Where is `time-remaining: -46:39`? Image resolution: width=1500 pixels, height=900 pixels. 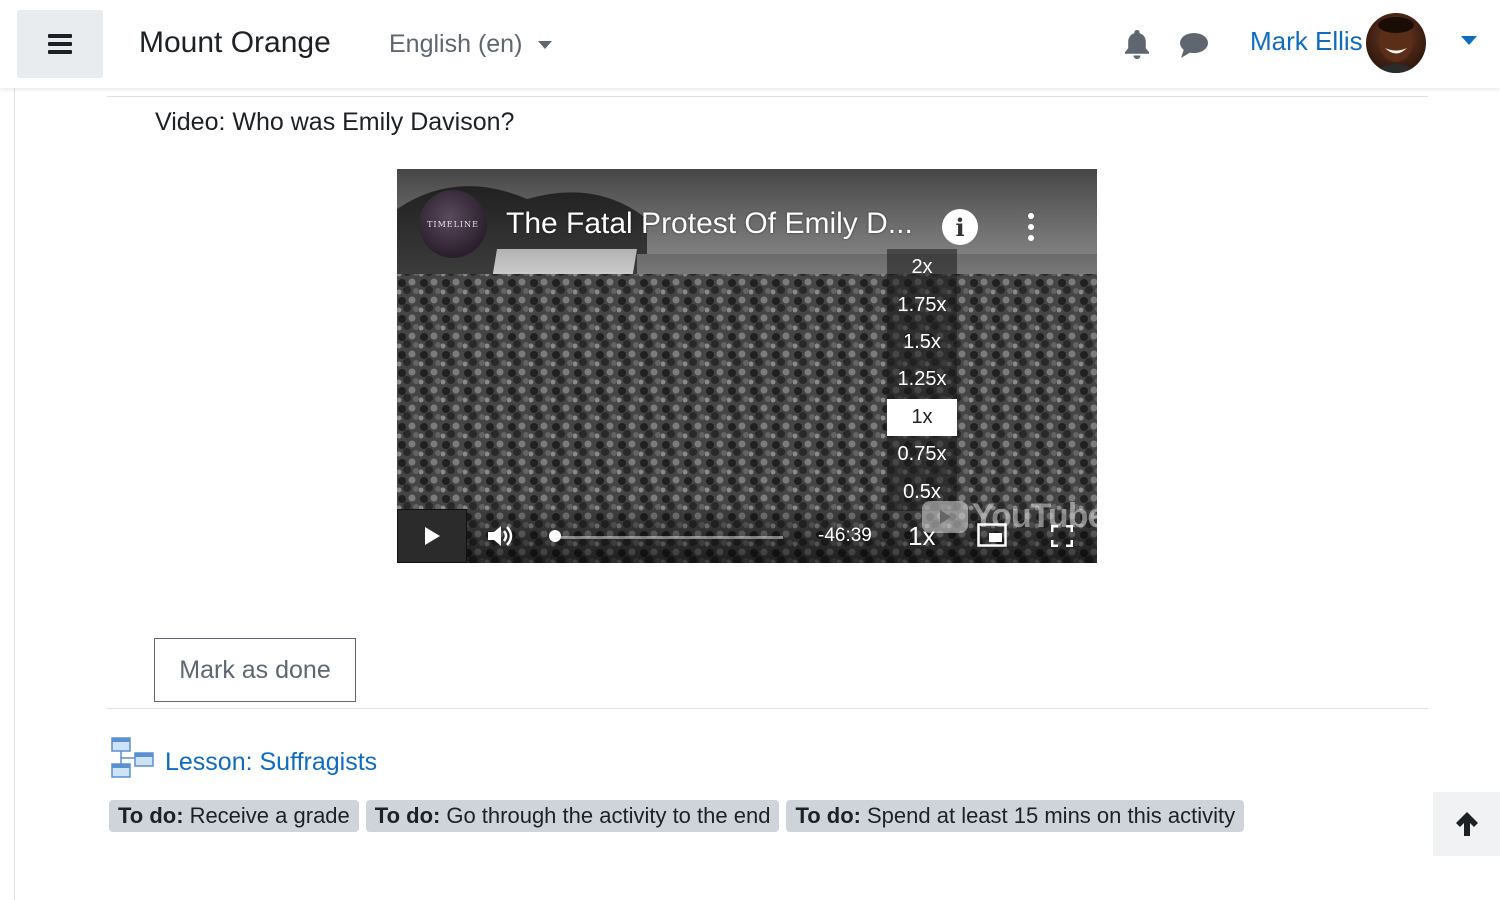 time-remaining: -46:39 is located at coordinates (845, 535).